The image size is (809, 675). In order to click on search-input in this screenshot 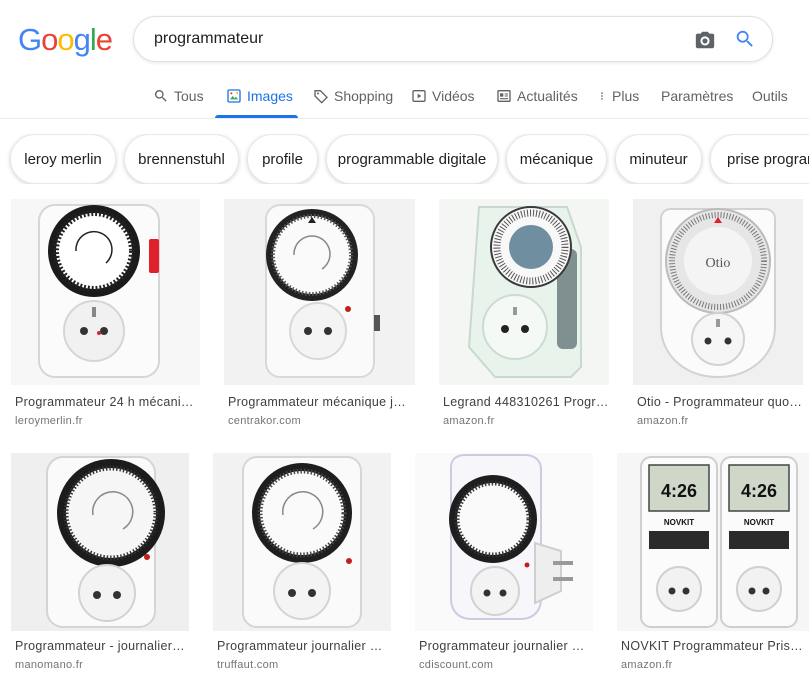, I will do `click(404, 39)`.